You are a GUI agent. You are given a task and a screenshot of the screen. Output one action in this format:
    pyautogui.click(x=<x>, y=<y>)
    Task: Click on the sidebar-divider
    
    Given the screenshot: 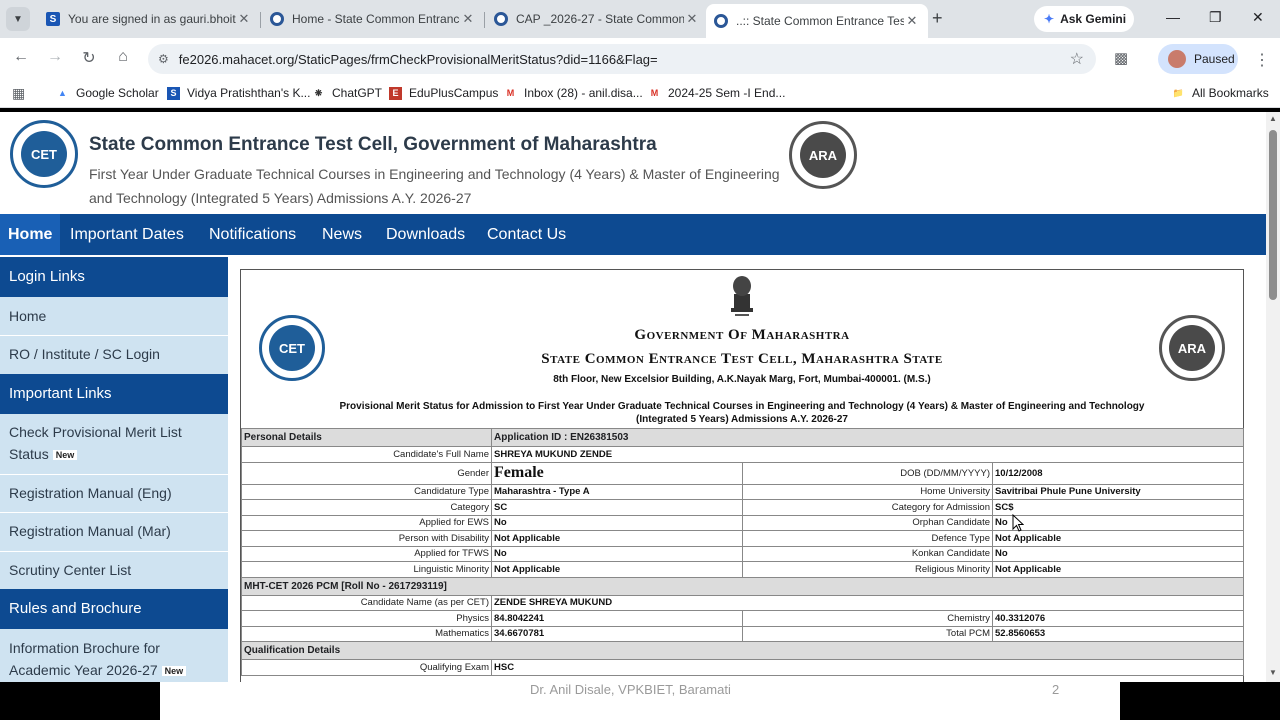 What is the action you would take?
    pyautogui.click(x=114, y=474)
    